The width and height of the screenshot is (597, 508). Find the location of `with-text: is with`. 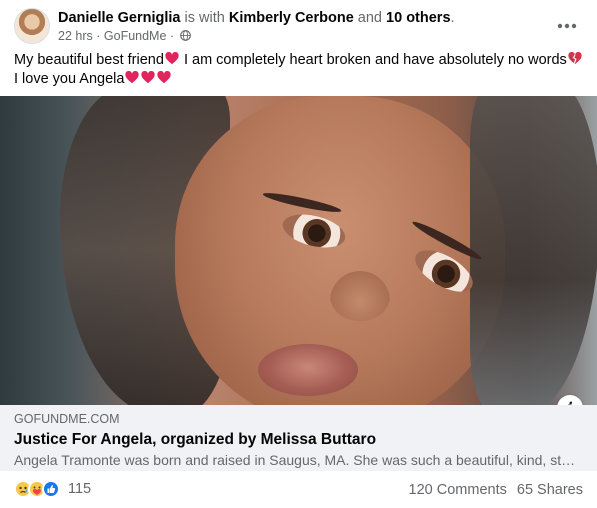

with-text: is with is located at coordinates (204, 18).